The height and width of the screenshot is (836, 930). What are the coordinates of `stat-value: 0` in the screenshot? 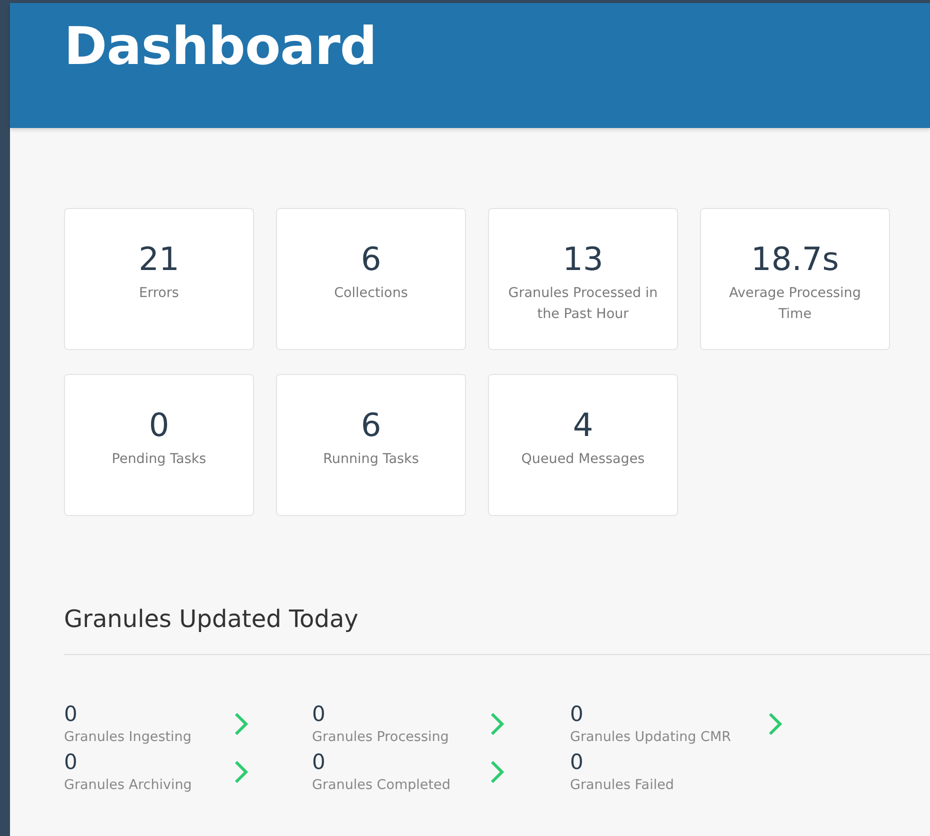 It's located at (159, 425).